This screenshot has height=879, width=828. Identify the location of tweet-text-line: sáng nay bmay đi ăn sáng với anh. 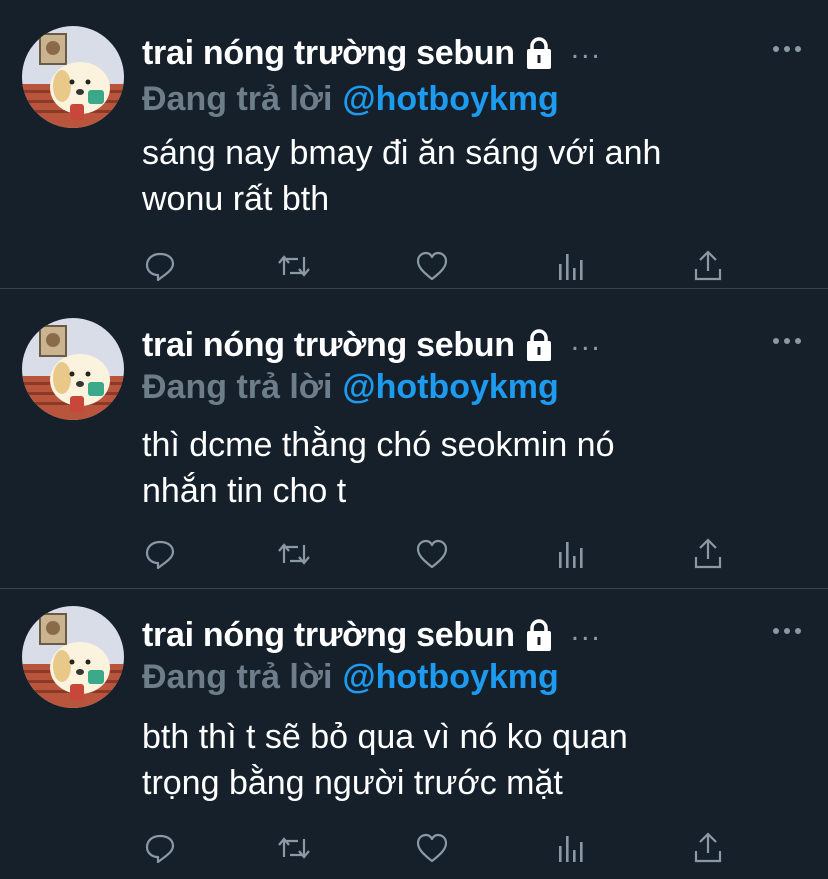
(402, 153).